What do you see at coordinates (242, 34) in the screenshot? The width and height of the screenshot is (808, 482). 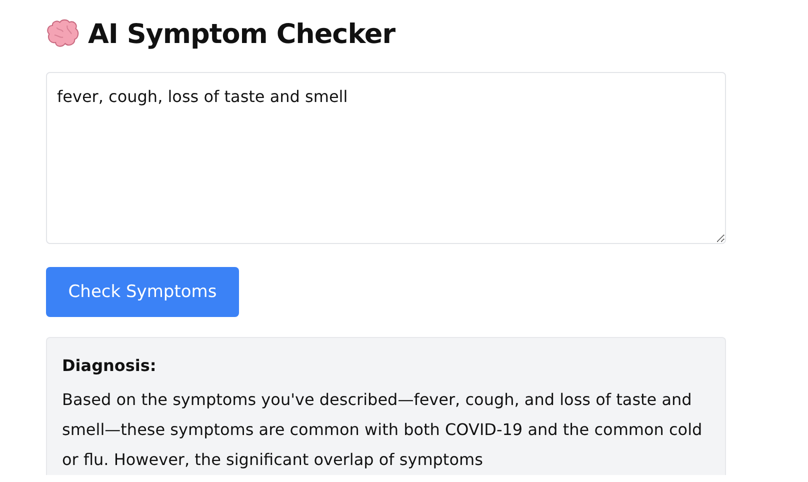 I see `page-title: AI Symptom Checker` at bounding box center [242, 34].